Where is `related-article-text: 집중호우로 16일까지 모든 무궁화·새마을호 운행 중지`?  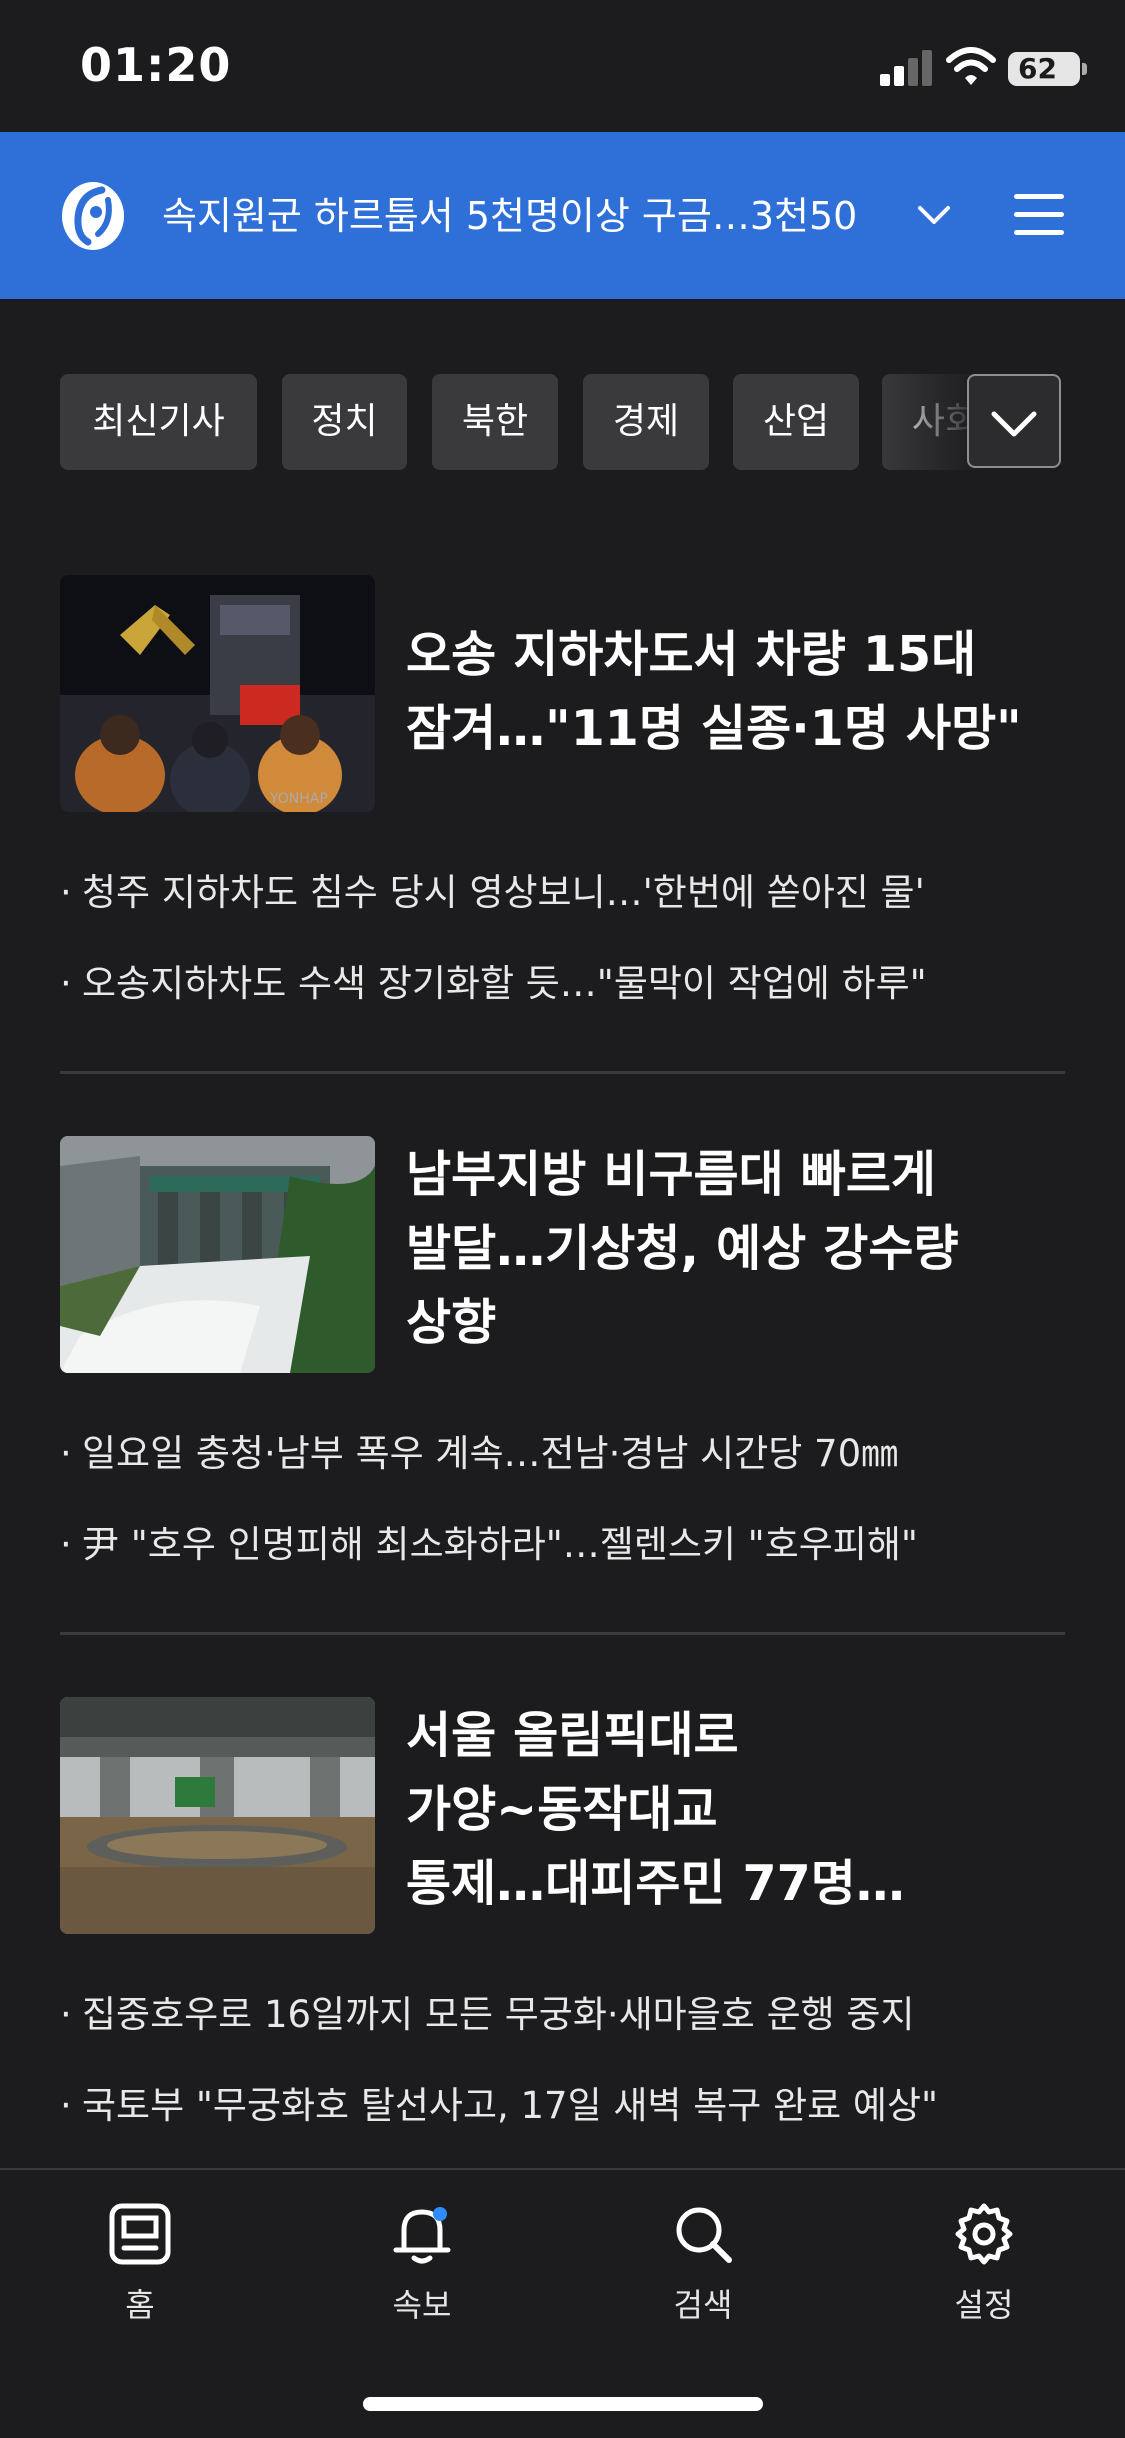 related-article-text: 집중호우로 16일까지 모든 무궁화·새마을호 운행 중지 is located at coordinates (498, 2014).